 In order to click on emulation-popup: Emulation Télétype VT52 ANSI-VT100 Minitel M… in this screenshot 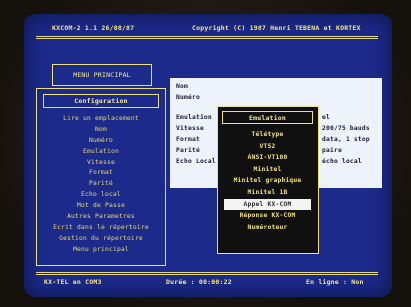, I will do `click(268, 180)`.